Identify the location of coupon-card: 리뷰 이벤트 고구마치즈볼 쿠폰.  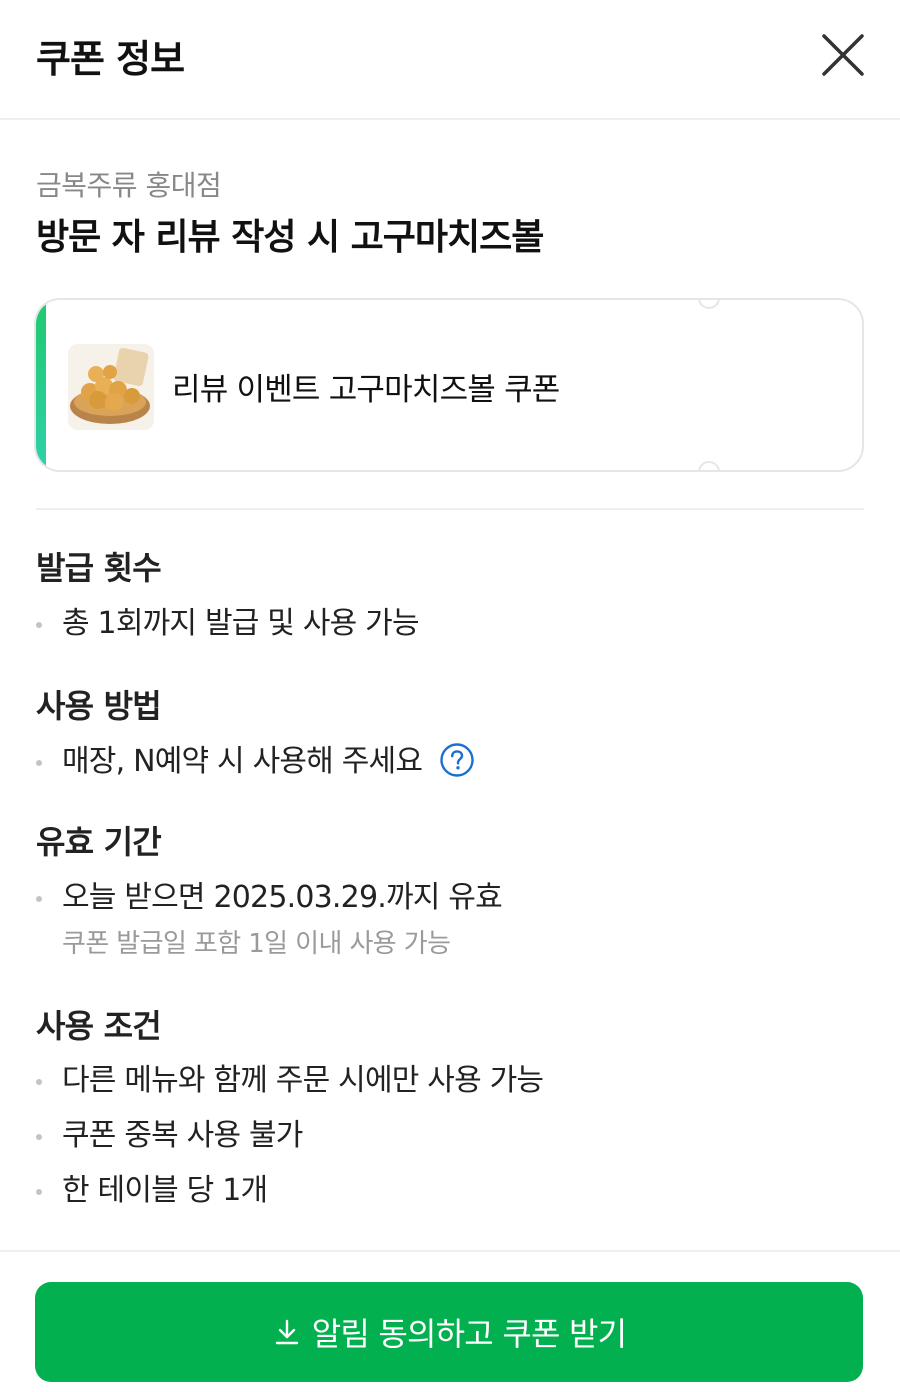
(449, 385).